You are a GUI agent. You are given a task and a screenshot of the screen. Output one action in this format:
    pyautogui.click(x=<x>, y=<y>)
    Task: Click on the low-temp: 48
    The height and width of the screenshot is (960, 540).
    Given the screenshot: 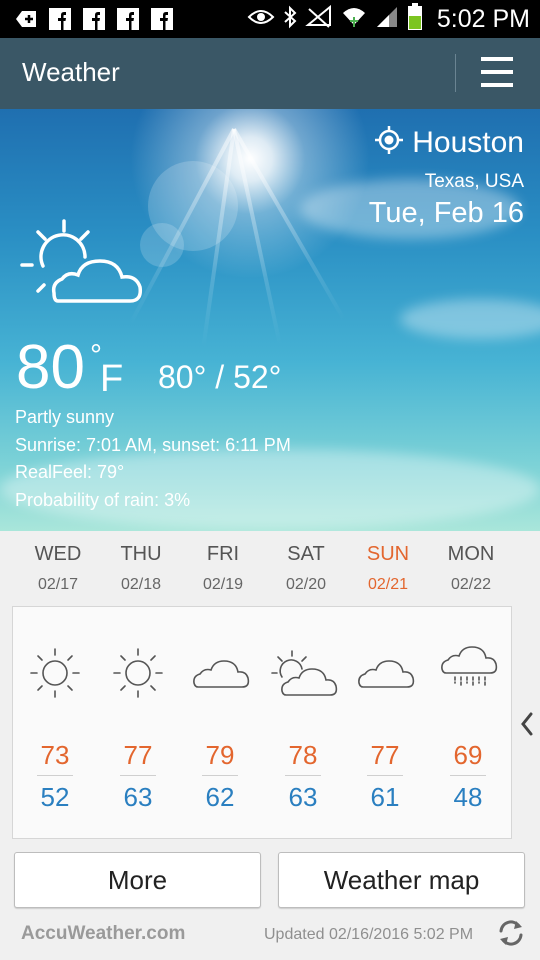 What is the action you would take?
    pyautogui.click(x=468, y=797)
    